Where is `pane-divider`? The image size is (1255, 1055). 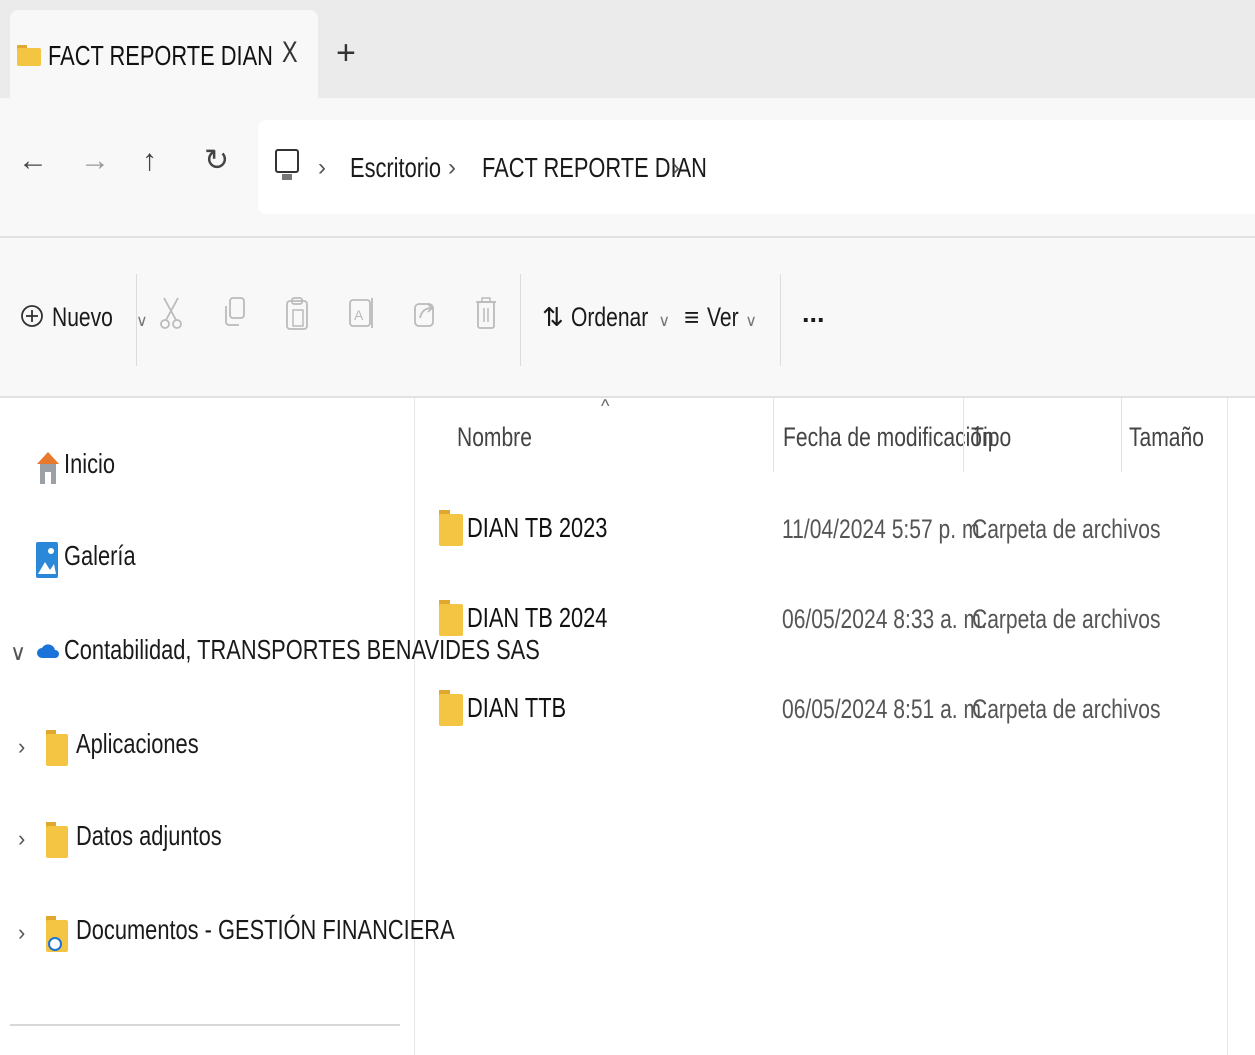 pane-divider is located at coordinates (1227, 726).